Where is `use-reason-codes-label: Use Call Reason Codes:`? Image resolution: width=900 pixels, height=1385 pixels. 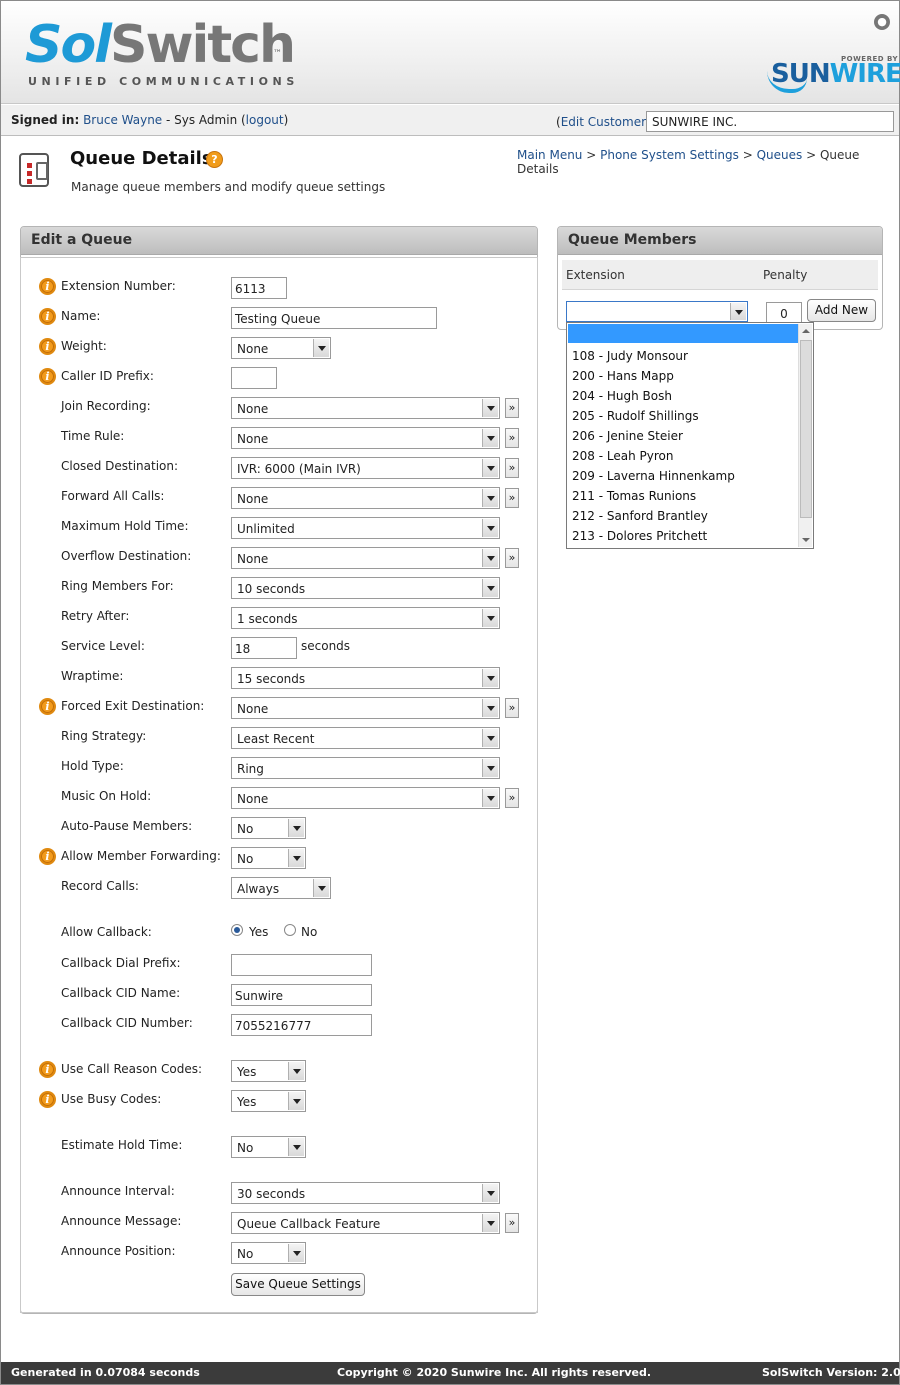
use-reason-codes-label: Use Call Reason Codes: is located at coordinates (132, 1069).